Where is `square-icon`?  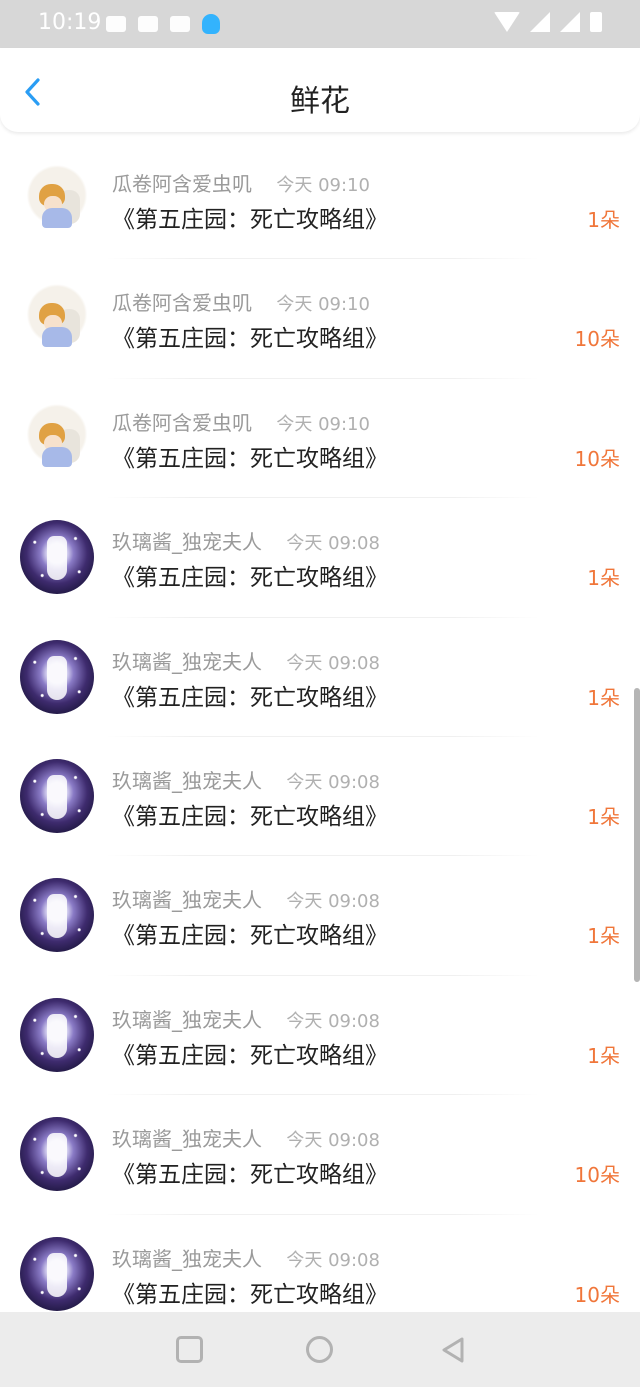
square-icon is located at coordinates (189, 1349).